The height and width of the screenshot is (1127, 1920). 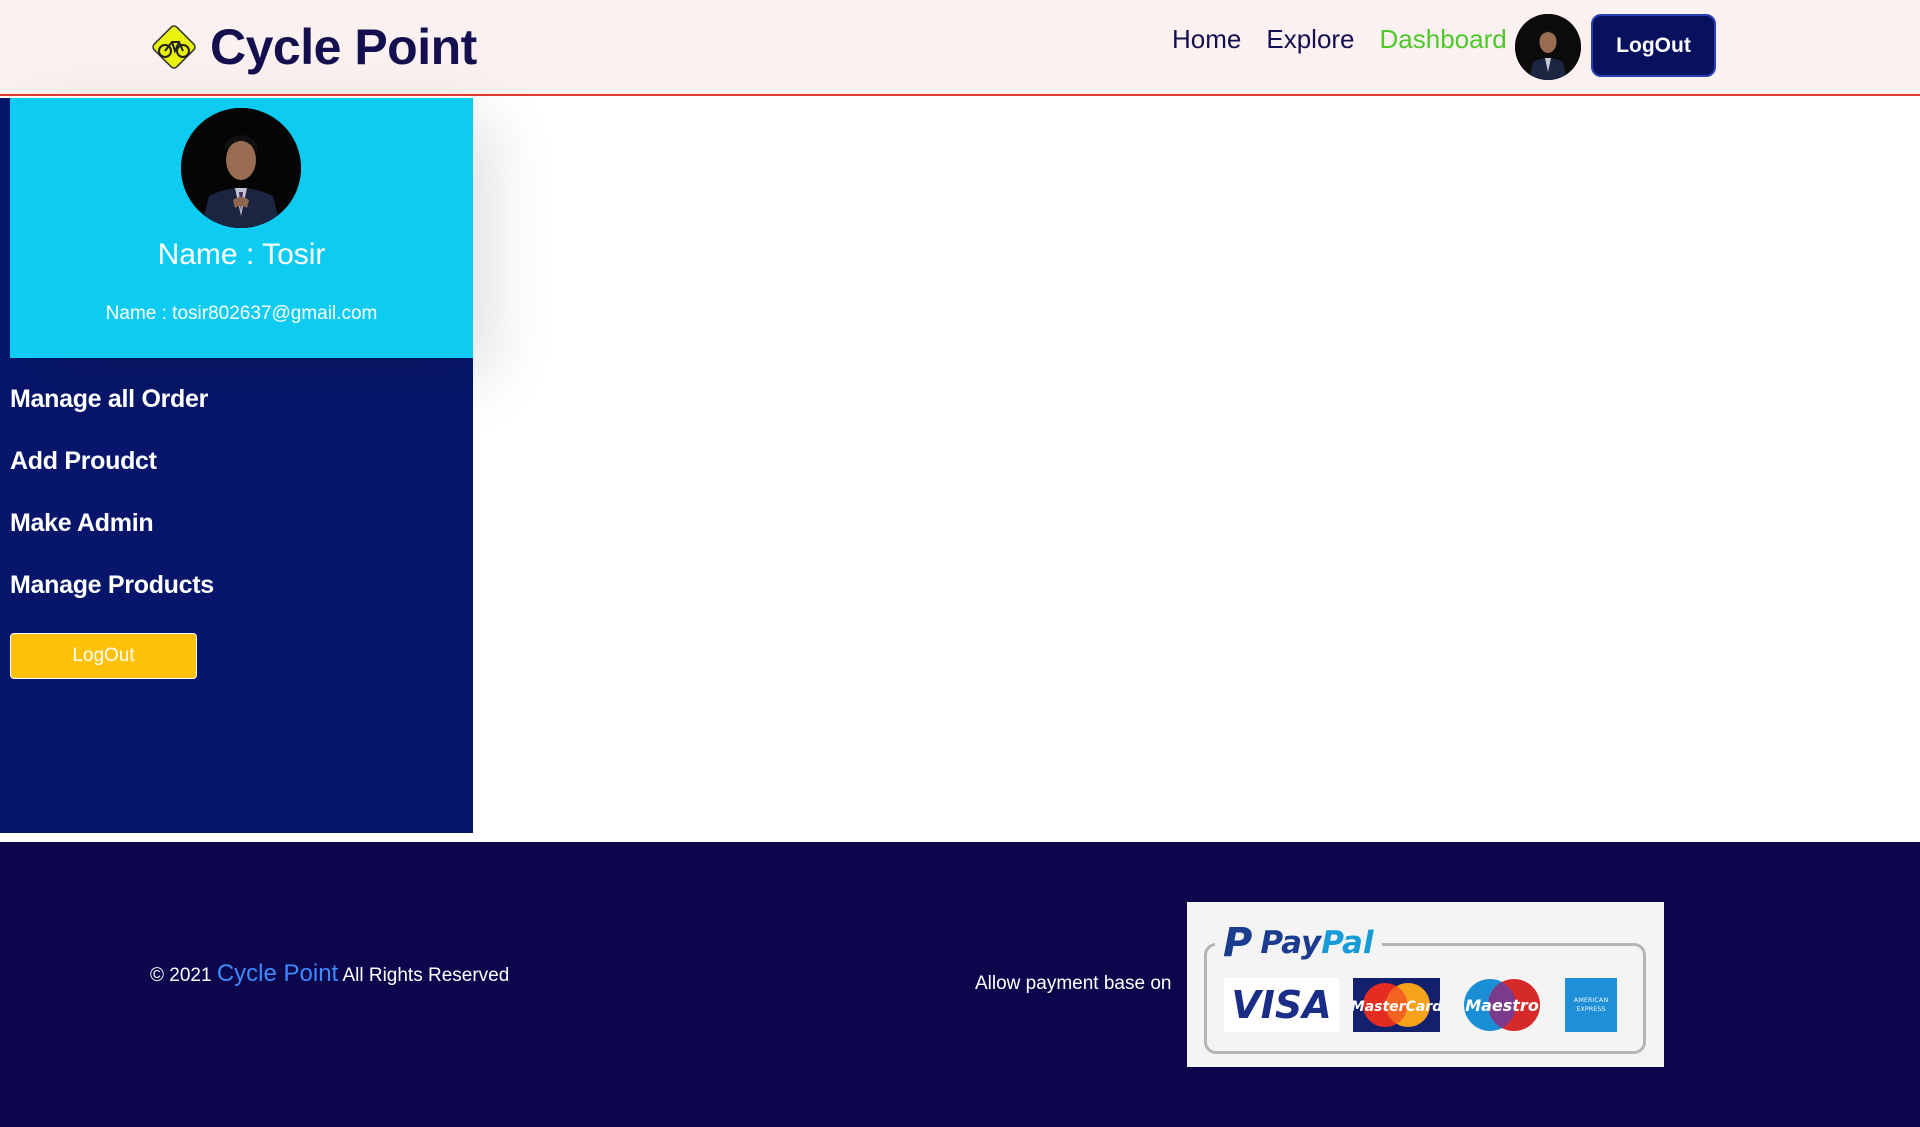 I want to click on nav-explore-link: Explore, so click(x=1310, y=39).